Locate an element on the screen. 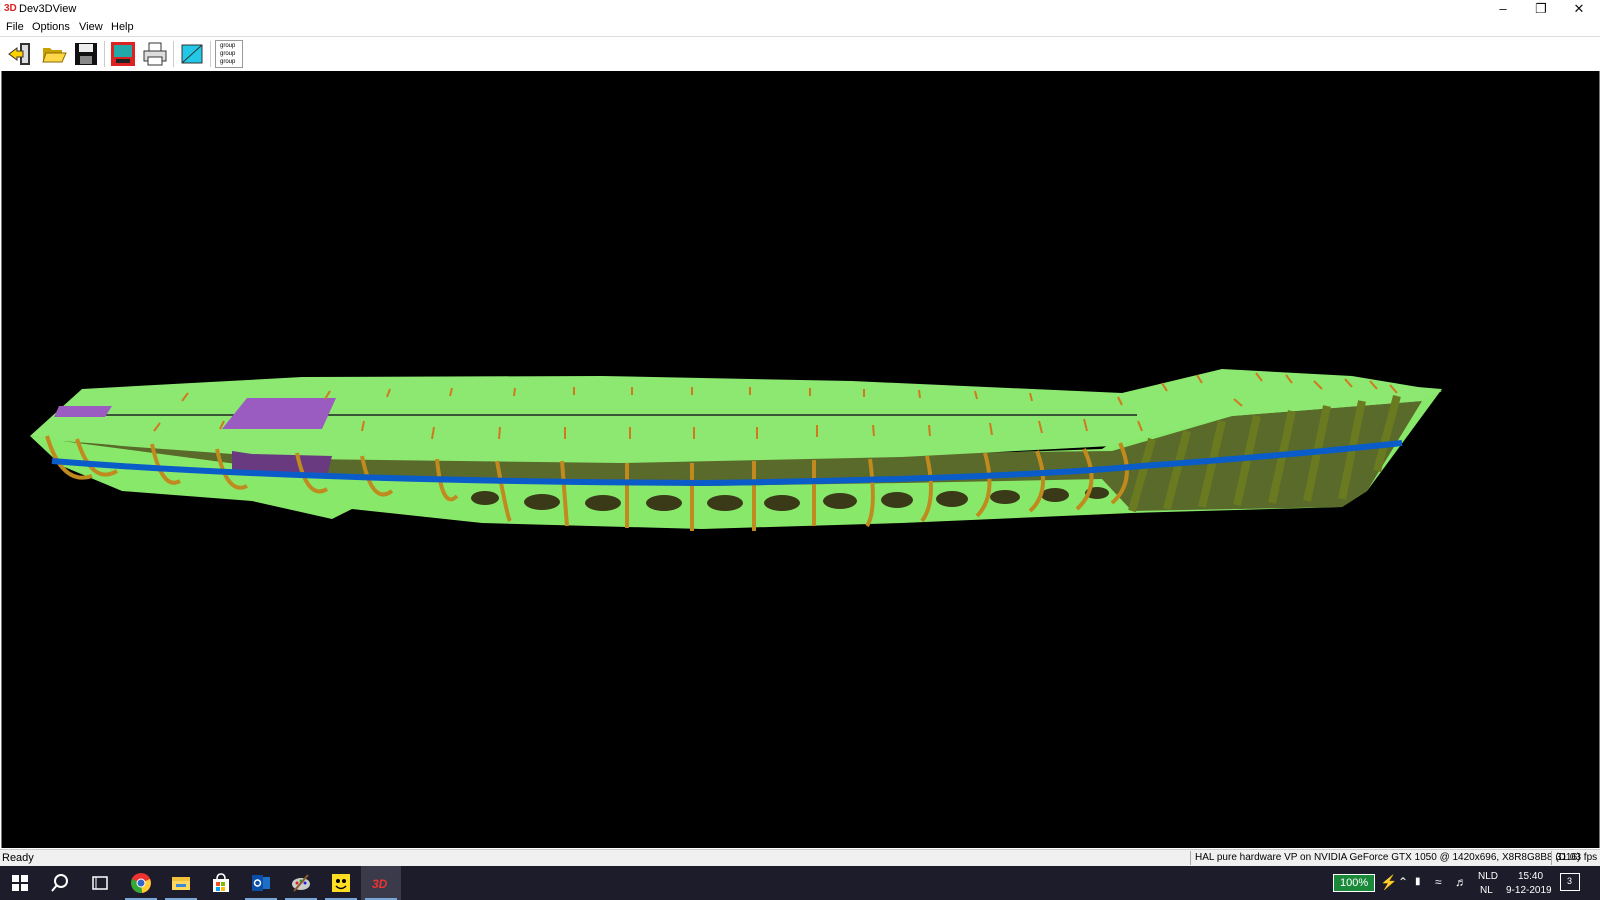  fps-counter: 31.03 fps is located at coordinates (1575, 858).